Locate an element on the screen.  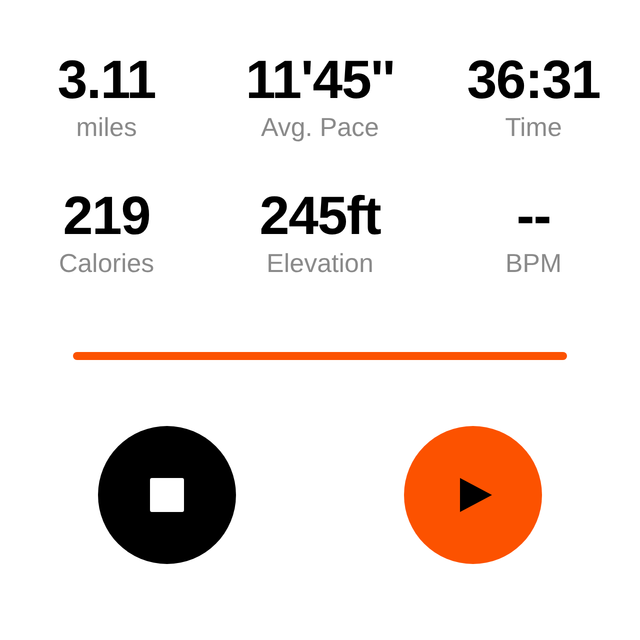
stat-label: Time is located at coordinates (533, 127).